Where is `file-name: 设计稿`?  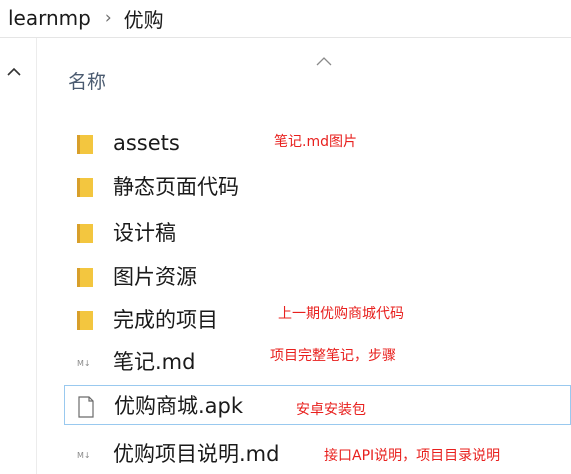
file-name: 设计稿 is located at coordinates (144, 233).